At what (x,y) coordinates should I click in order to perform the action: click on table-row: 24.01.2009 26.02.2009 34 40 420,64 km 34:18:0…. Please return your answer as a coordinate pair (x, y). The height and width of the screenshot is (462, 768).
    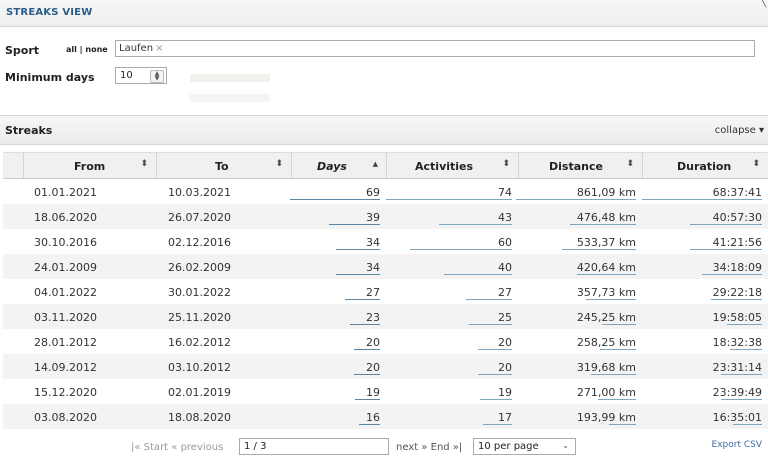
    Looking at the image, I should click on (385, 266).